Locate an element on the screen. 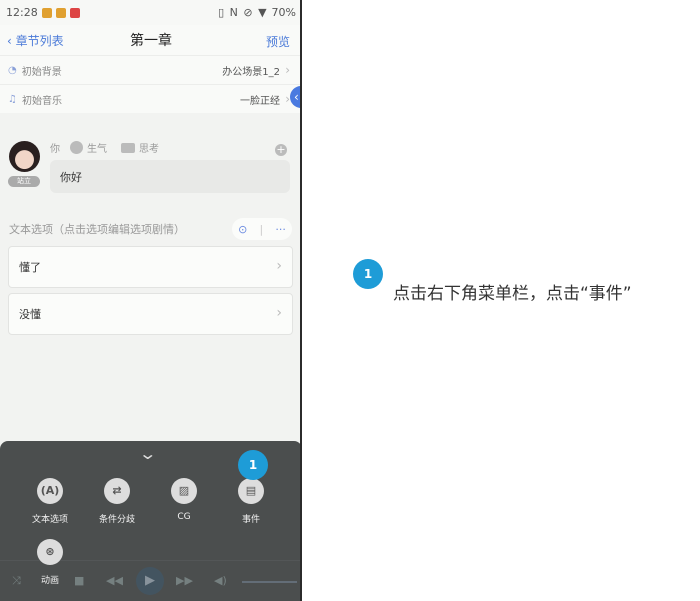  options-toolbar: ⊙ | ··· is located at coordinates (262, 229).